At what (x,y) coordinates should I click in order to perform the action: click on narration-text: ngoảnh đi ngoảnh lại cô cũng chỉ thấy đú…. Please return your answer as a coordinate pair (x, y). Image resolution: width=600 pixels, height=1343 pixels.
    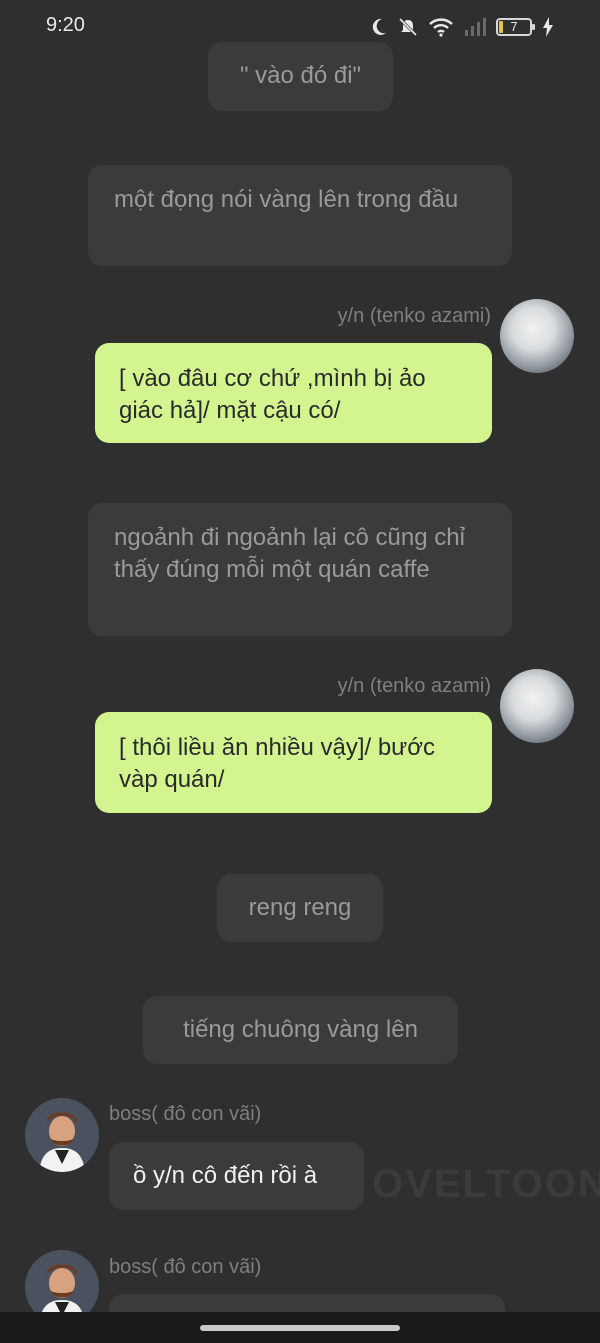
    Looking at the image, I should click on (289, 553).